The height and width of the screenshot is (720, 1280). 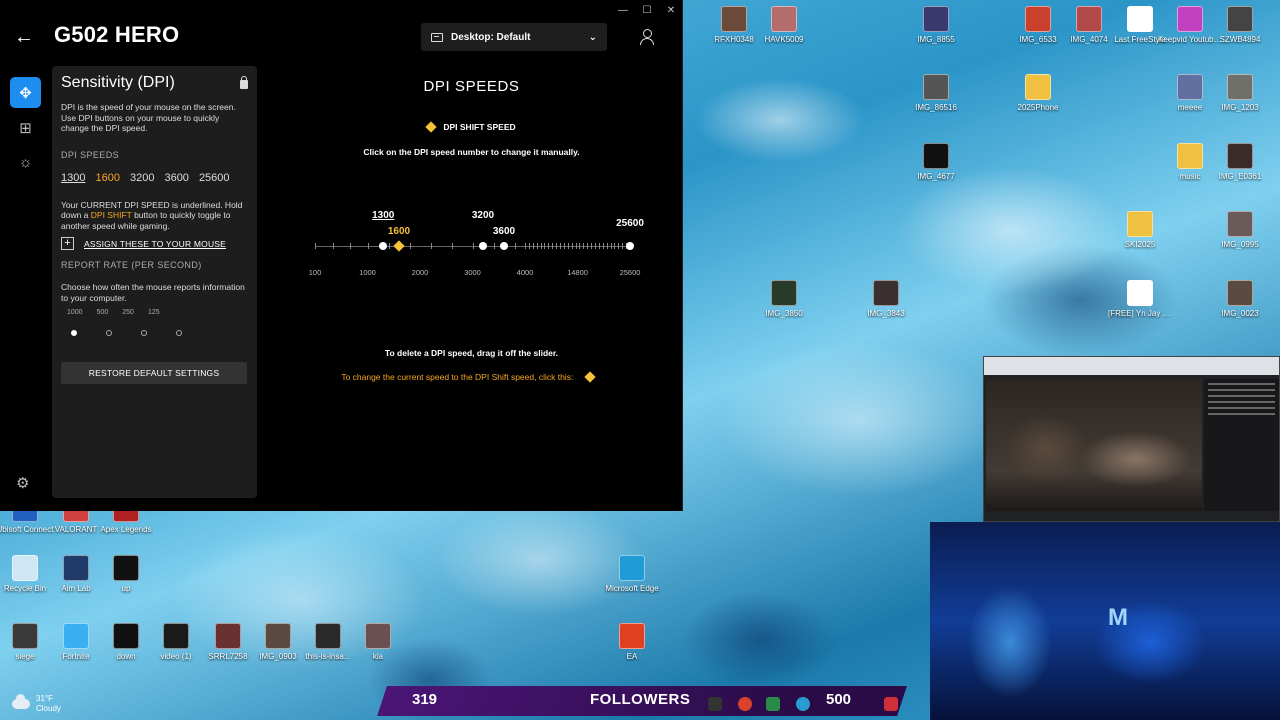 I want to click on report-rate-radios, so click(x=154, y=333).